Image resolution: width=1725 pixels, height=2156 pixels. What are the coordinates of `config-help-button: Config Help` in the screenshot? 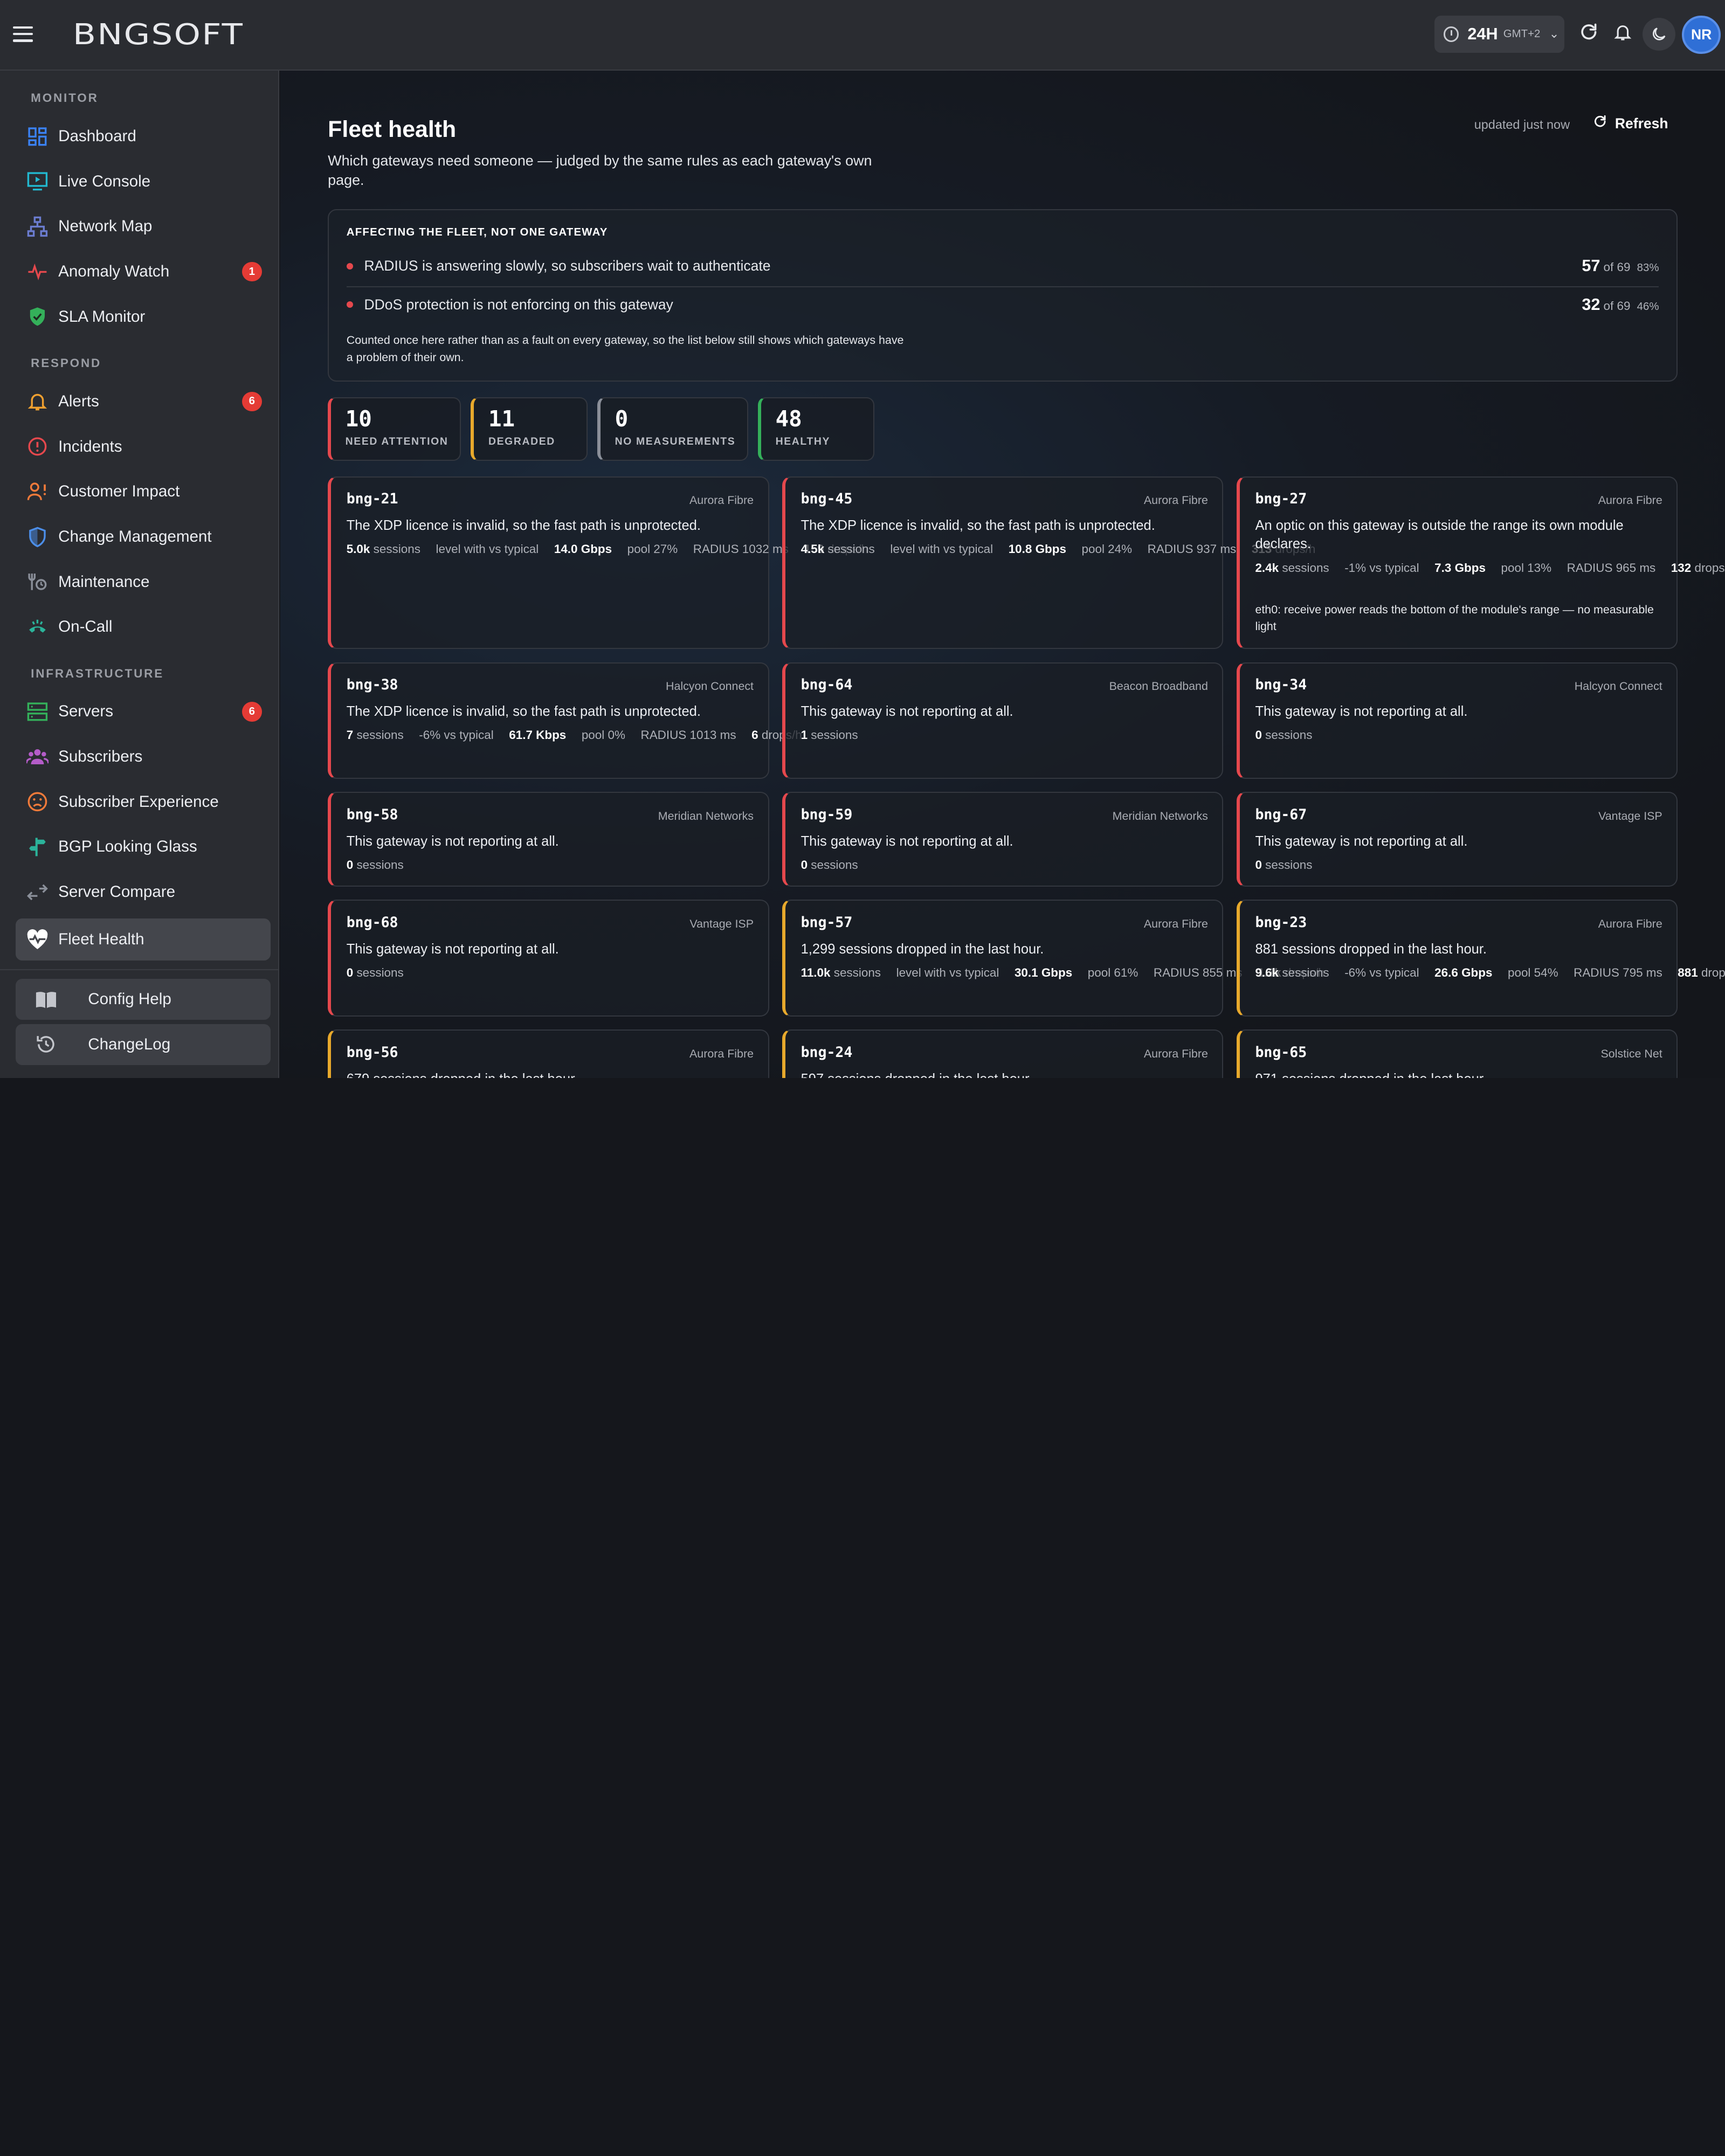 It's located at (143, 999).